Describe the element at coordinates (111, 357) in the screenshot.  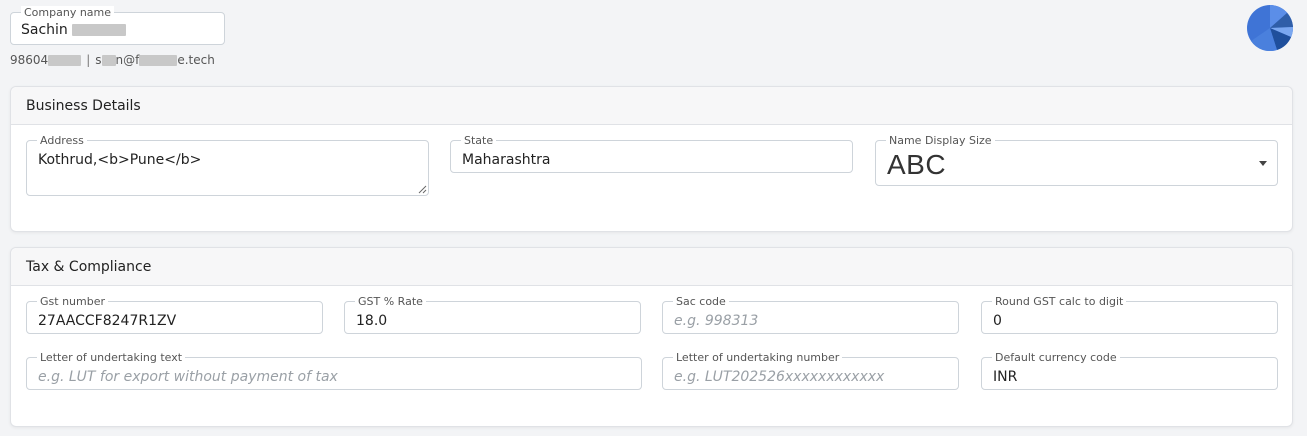
I see `lut-text-label: Letter of undertaking text` at that location.